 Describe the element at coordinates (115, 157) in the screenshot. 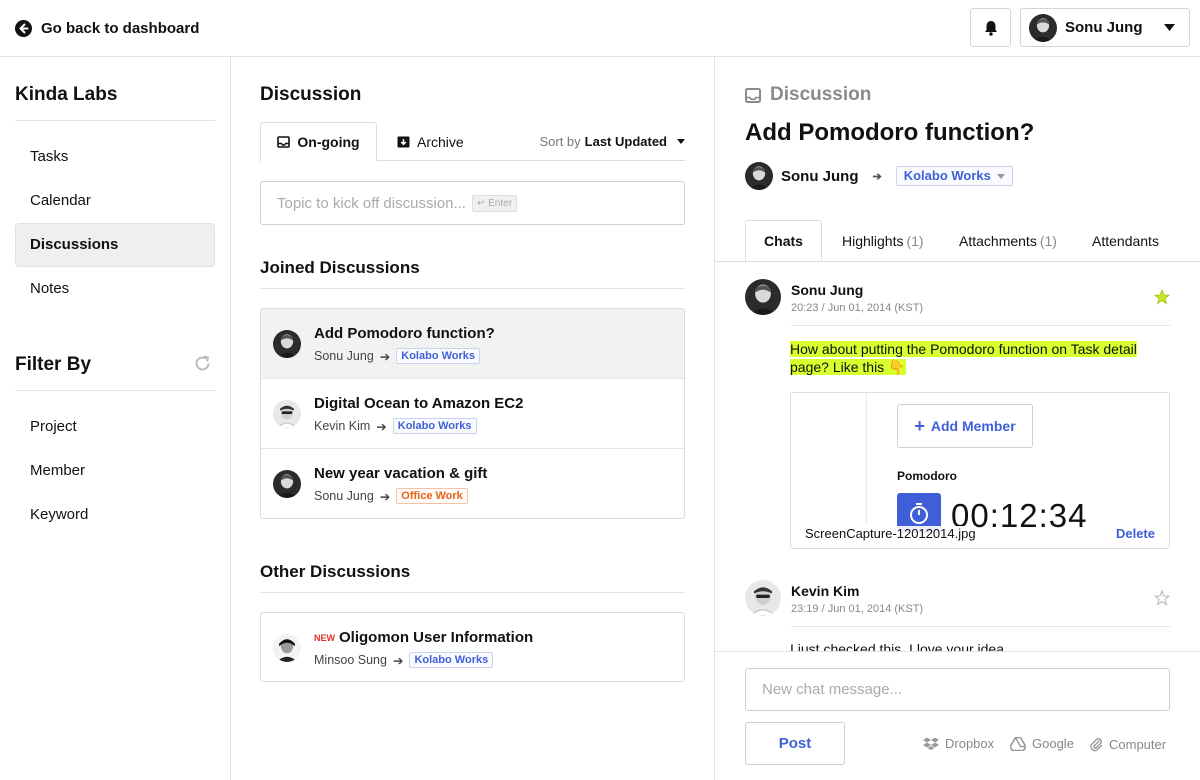

I see `sidebar-item-tasks: Tasks` at that location.